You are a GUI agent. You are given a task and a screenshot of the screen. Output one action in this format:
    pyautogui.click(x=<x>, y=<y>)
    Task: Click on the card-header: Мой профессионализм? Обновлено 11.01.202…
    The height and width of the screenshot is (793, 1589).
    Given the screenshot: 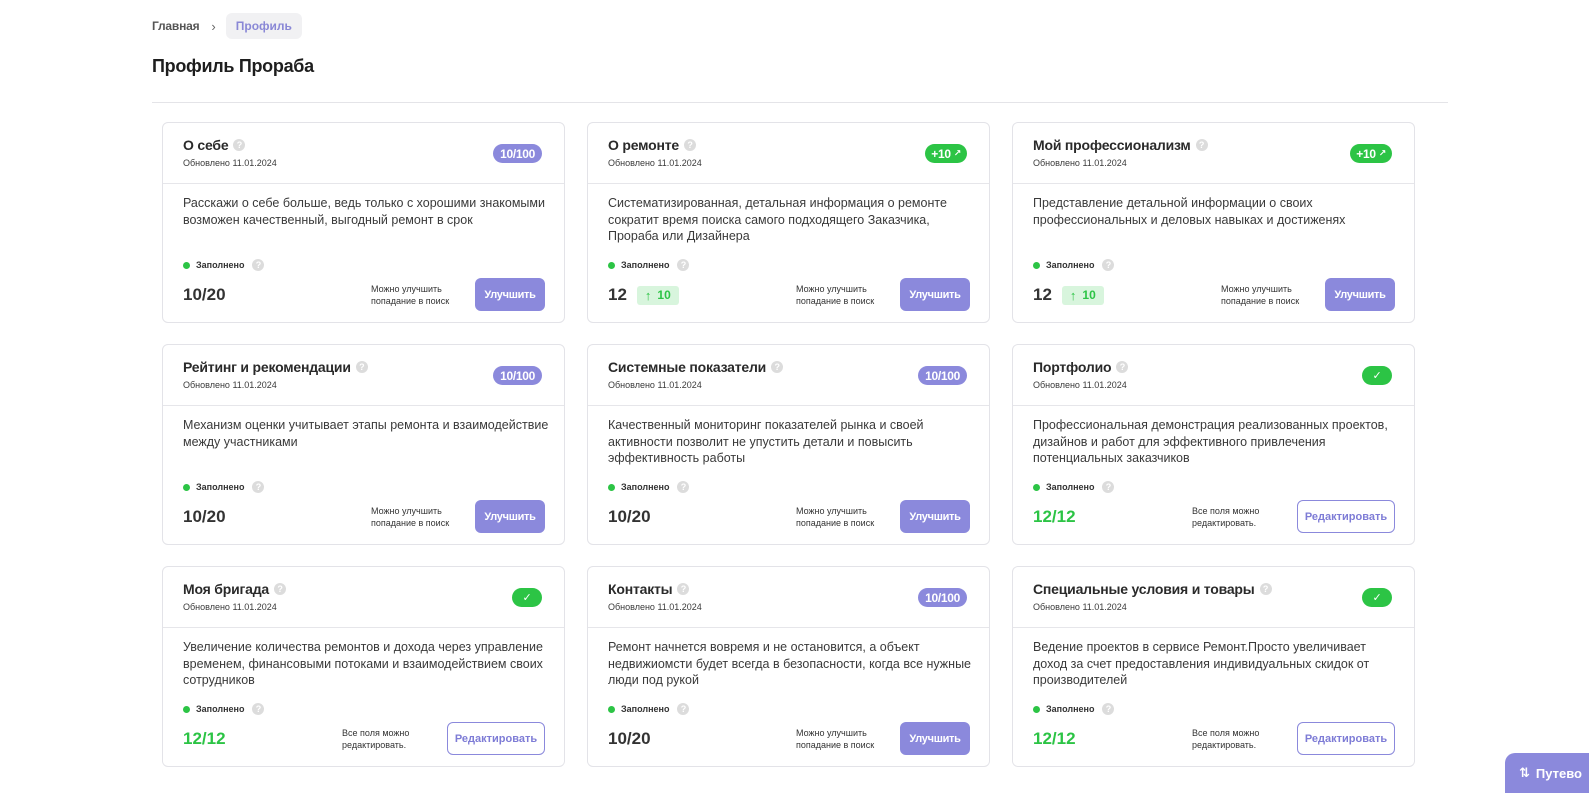 What is the action you would take?
    pyautogui.click(x=1213, y=153)
    